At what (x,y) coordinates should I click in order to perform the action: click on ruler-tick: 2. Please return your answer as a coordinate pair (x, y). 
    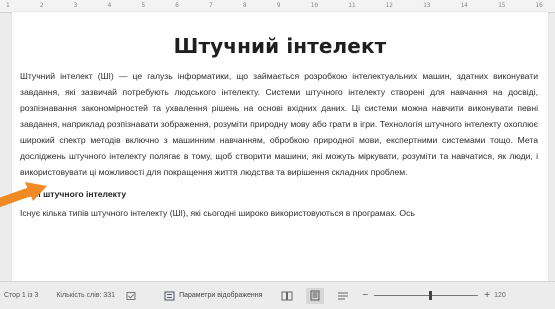
    Looking at the image, I should click on (41, 5).